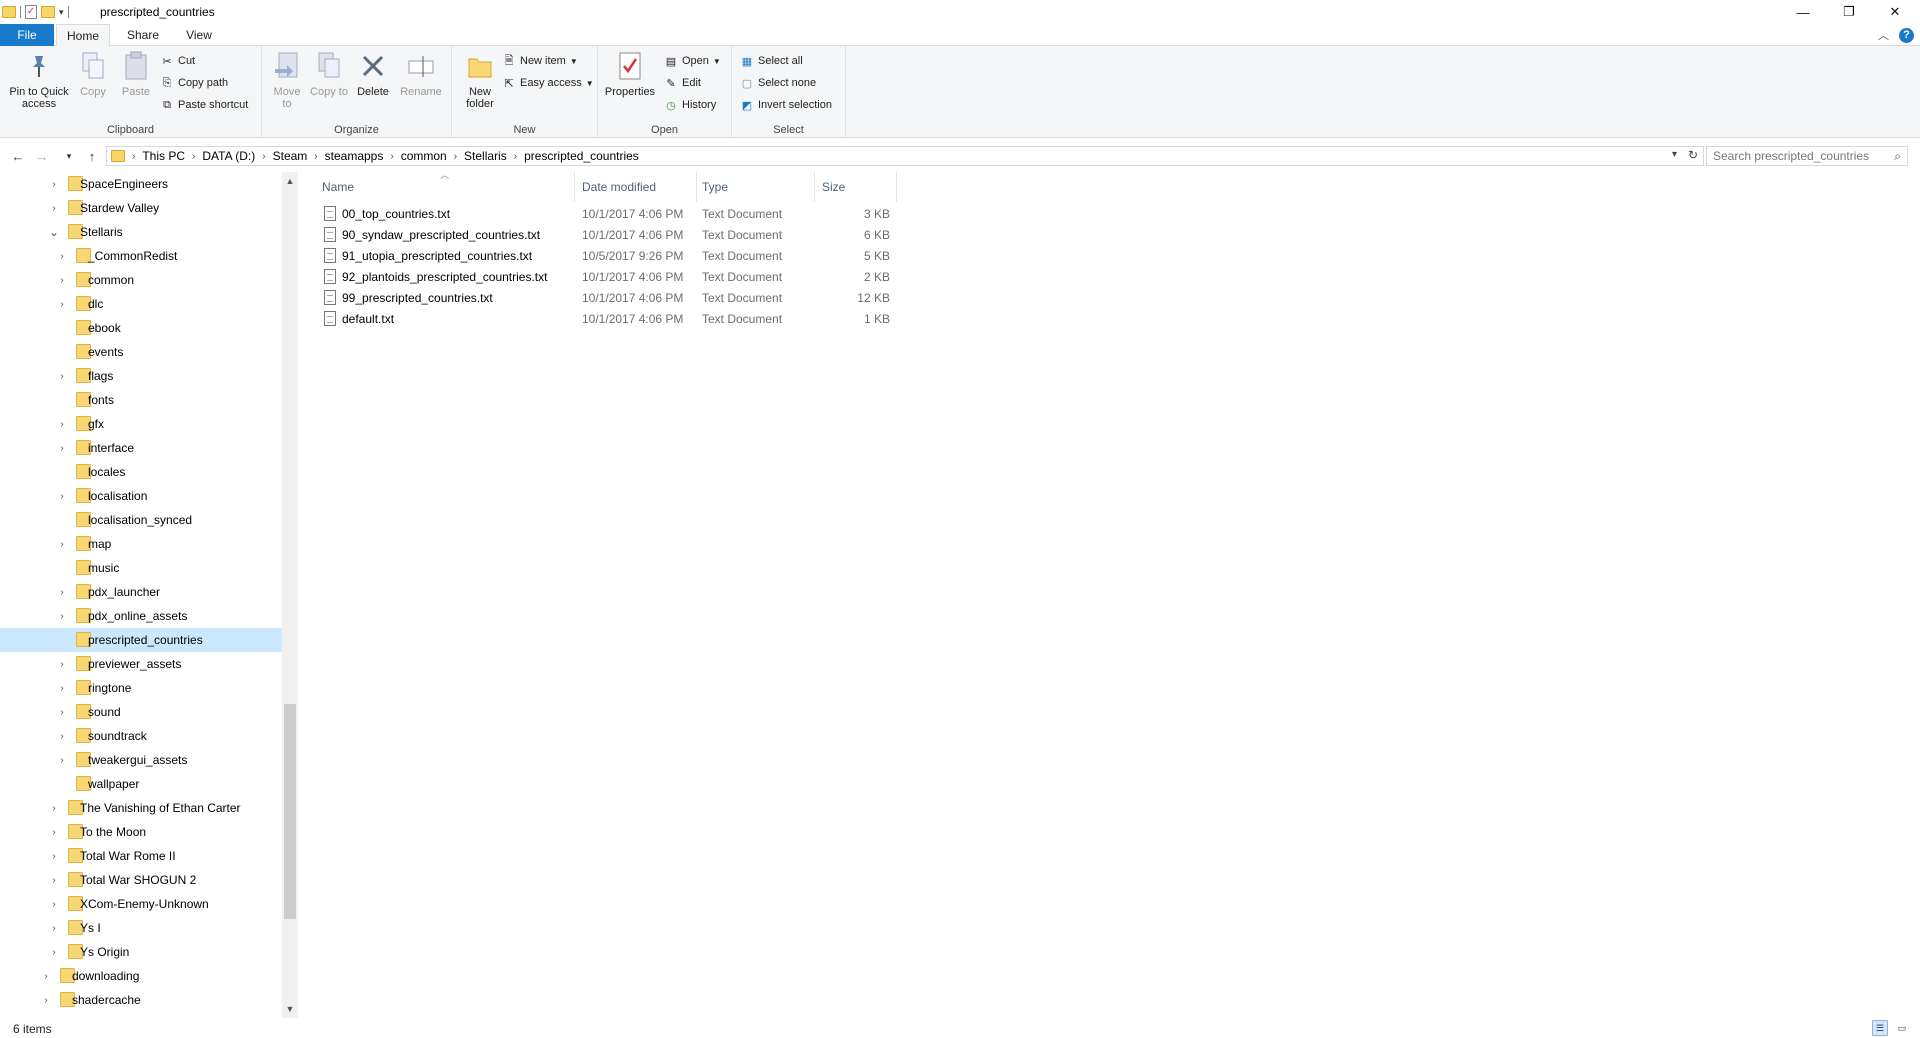 This screenshot has width=1920, height=1038. What do you see at coordinates (540, 61) in the screenshot?
I see `new-item-button: 🗎 New item ▼` at bounding box center [540, 61].